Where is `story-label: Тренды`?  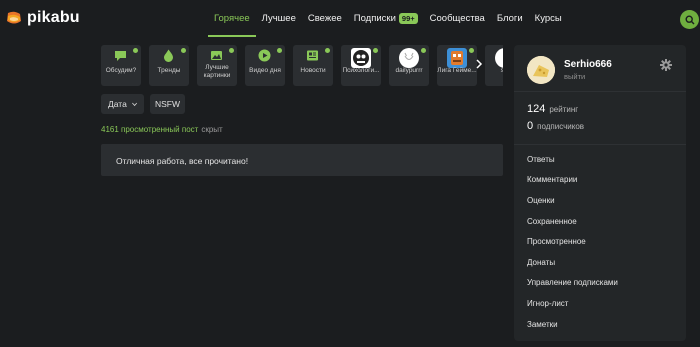 story-label: Тренды is located at coordinates (169, 70).